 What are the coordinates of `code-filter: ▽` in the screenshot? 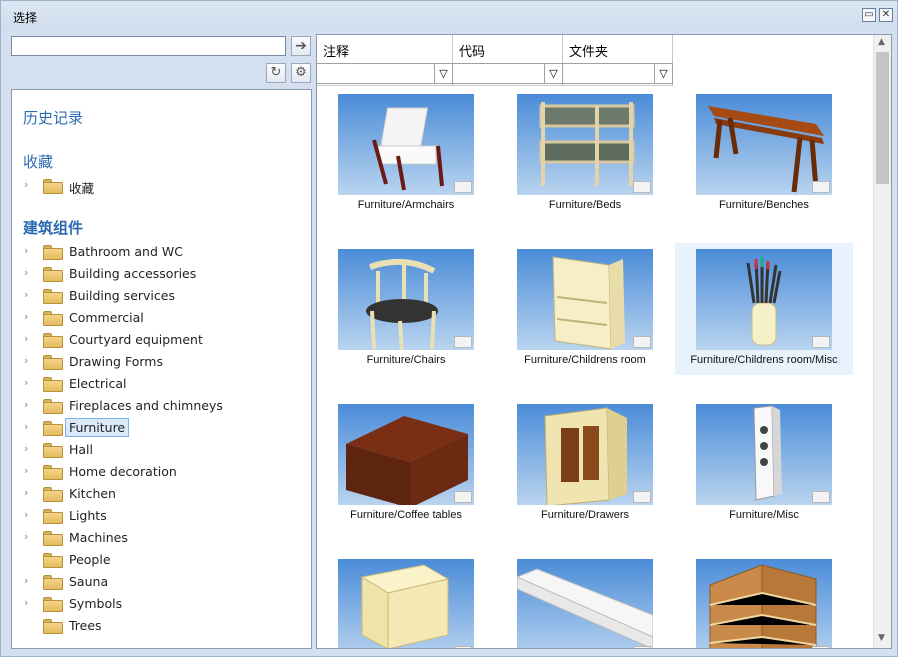 It's located at (508, 73).